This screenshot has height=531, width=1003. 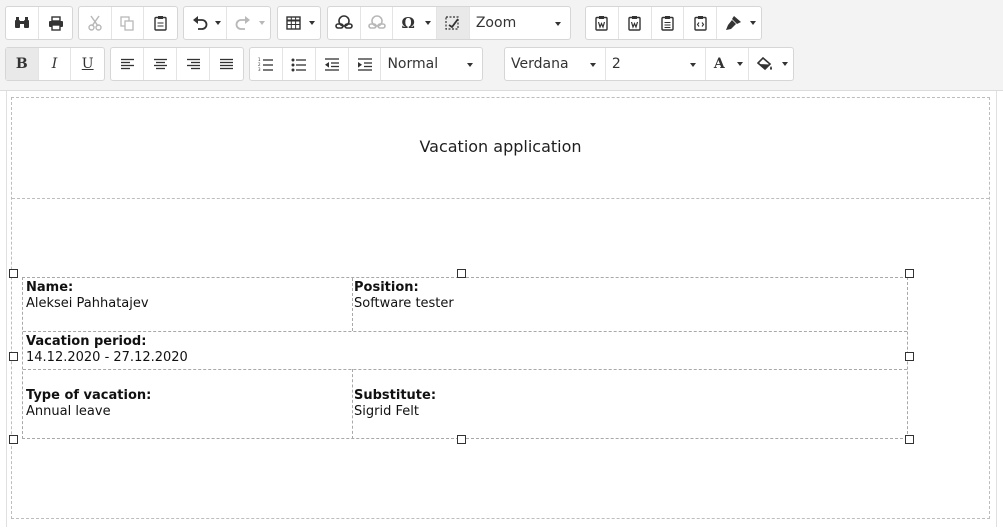 What do you see at coordinates (909, 273) in the screenshot?
I see `resize-handle-top-right` at bounding box center [909, 273].